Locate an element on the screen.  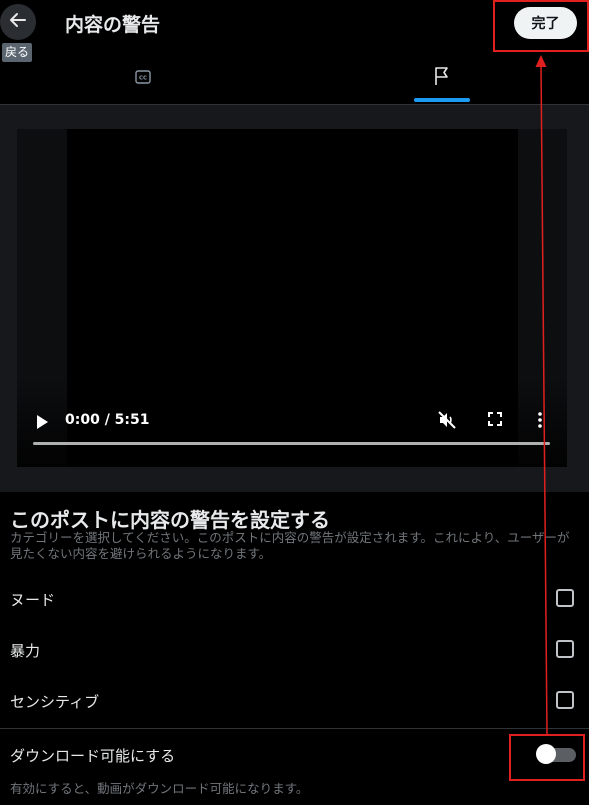
done-button: 完了 is located at coordinates (545, 23).